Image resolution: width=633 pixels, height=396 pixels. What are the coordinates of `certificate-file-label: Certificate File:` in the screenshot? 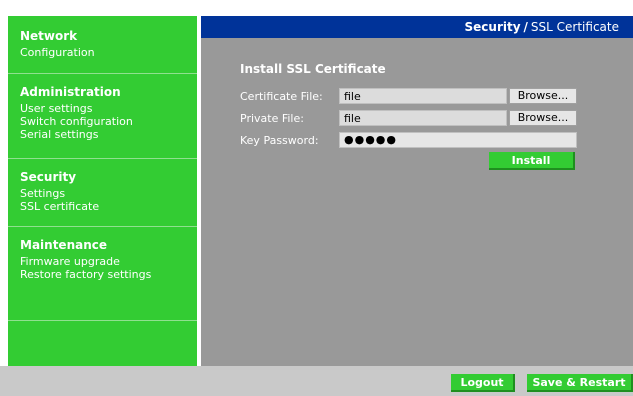 It's located at (281, 96).